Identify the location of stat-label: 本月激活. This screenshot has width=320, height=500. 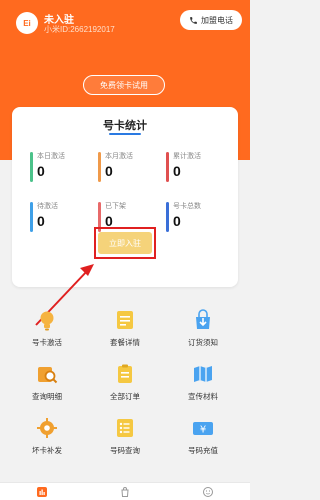
(119, 156).